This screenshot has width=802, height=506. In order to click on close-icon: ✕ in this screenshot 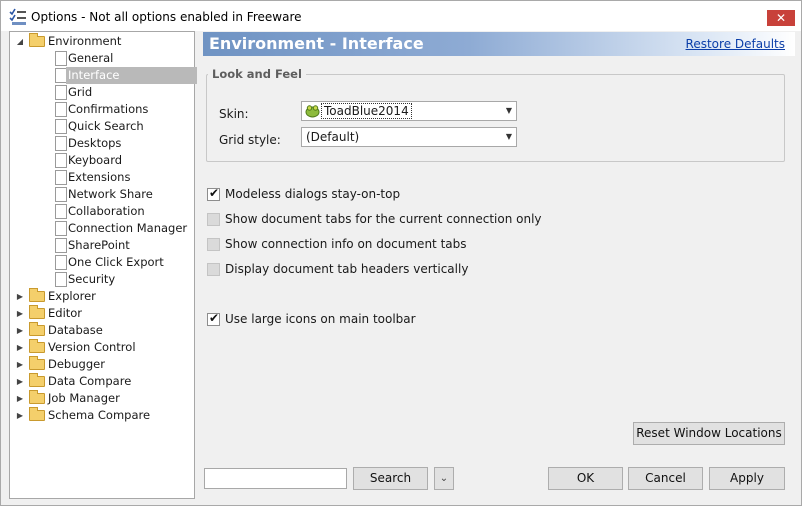, I will do `click(781, 18)`.